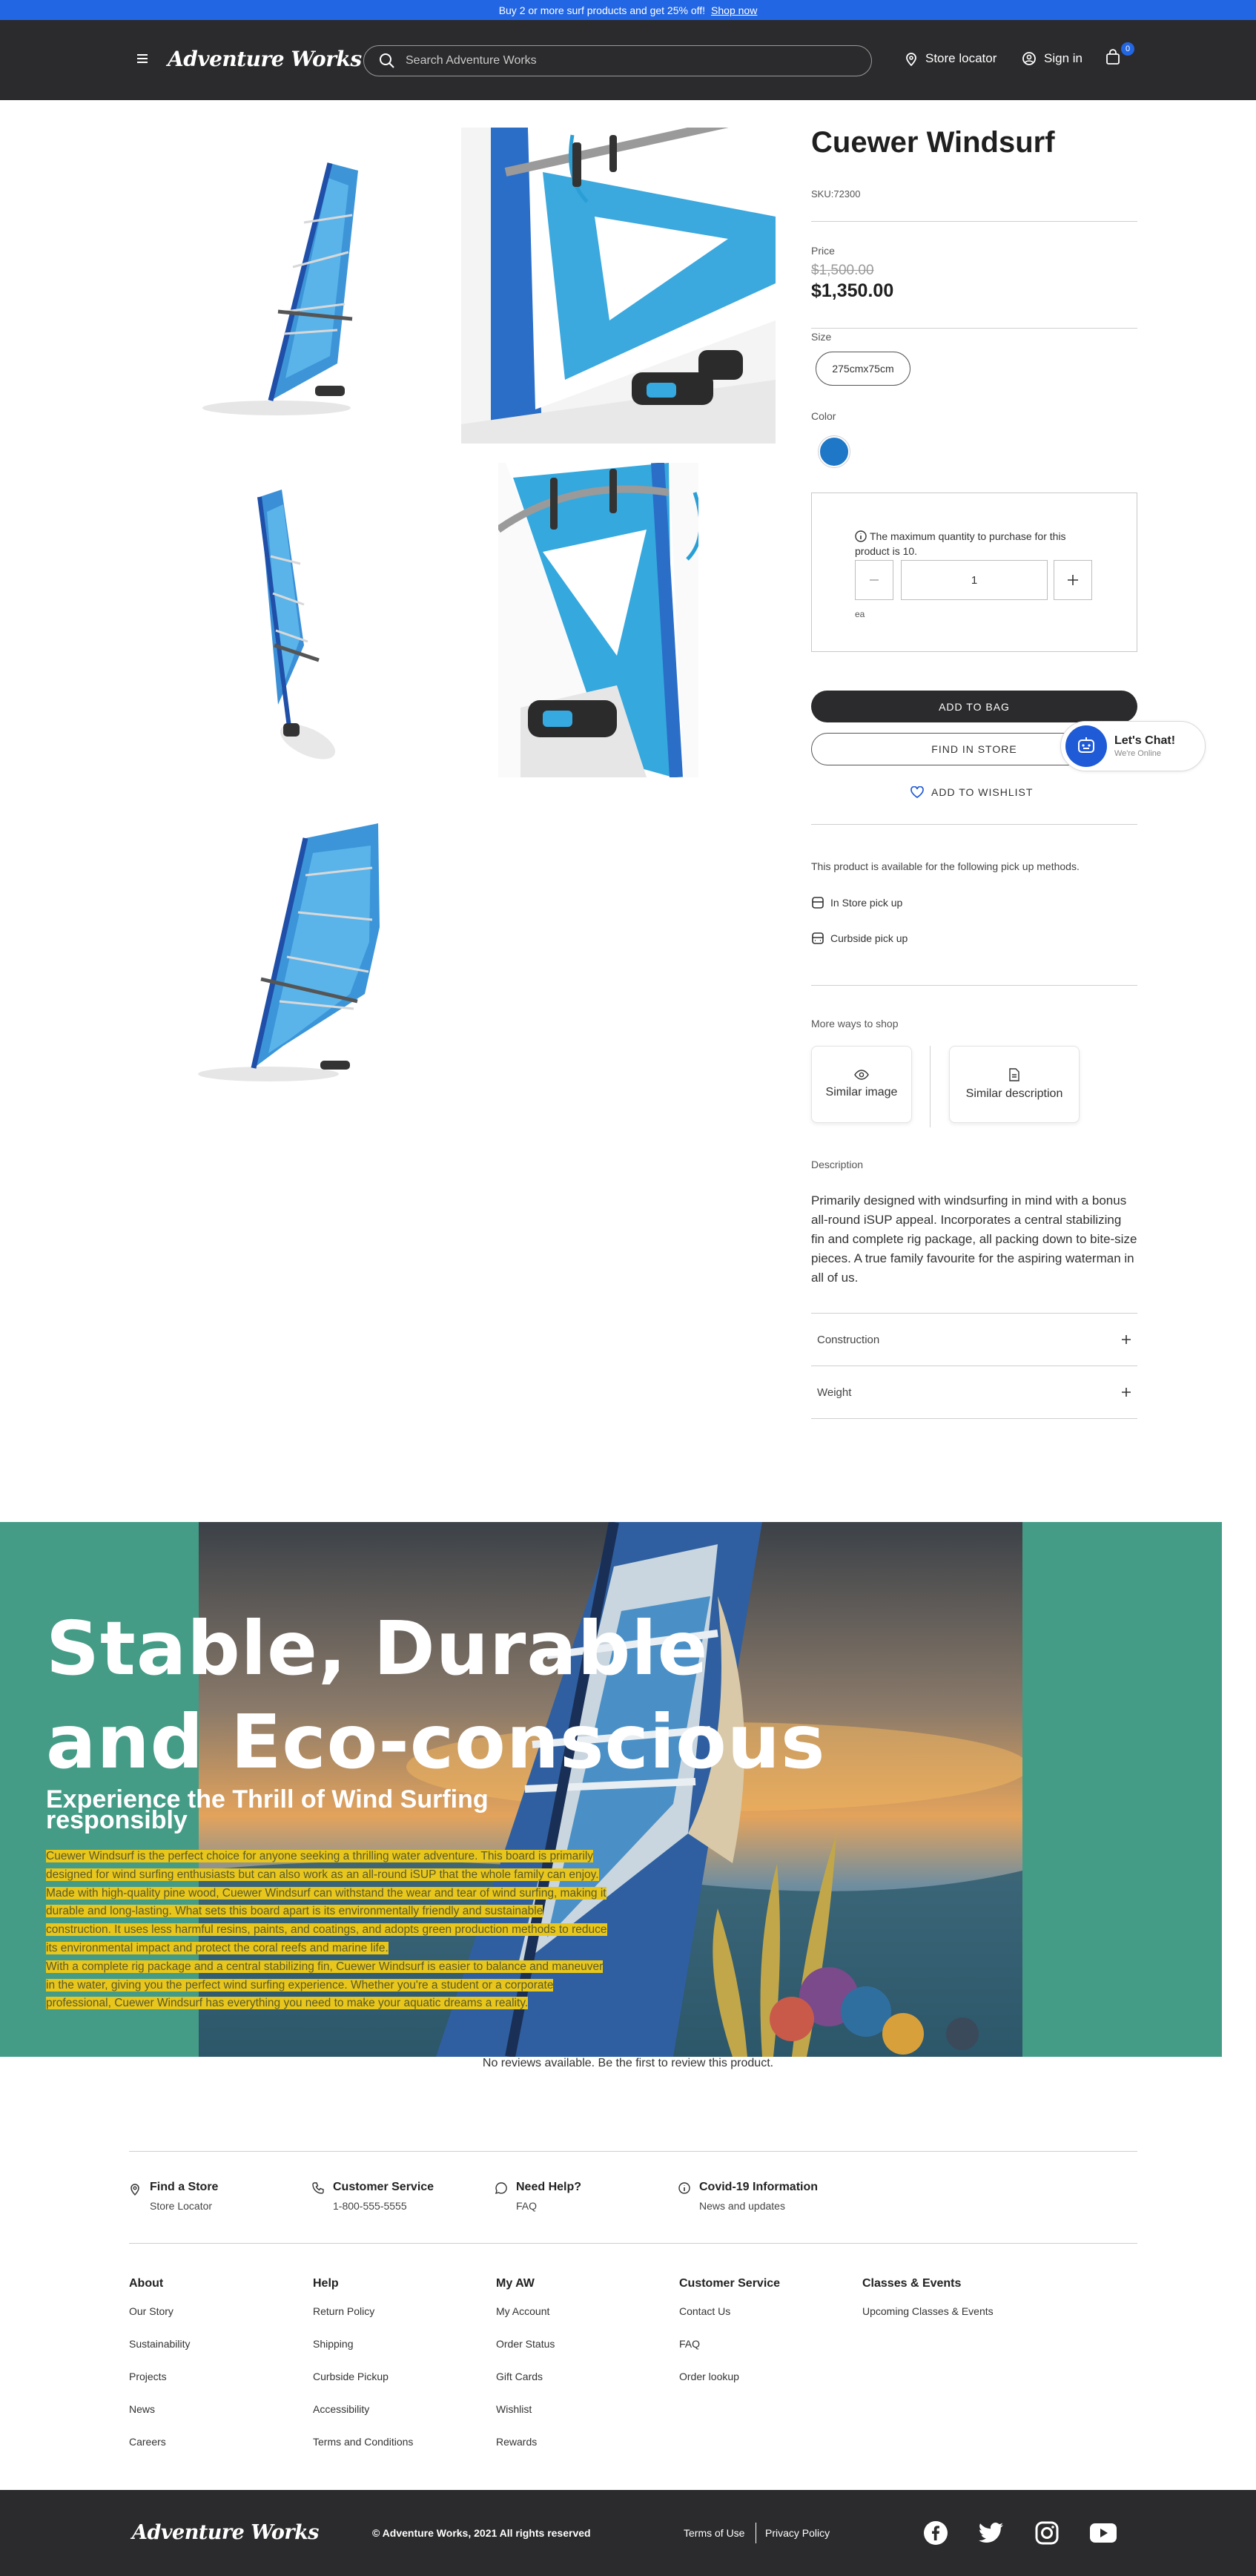 The width and height of the screenshot is (1256, 2576). Describe the element at coordinates (173, 2197) in the screenshot. I see `footer-help-find-store: Find a Store Store Locator` at that location.